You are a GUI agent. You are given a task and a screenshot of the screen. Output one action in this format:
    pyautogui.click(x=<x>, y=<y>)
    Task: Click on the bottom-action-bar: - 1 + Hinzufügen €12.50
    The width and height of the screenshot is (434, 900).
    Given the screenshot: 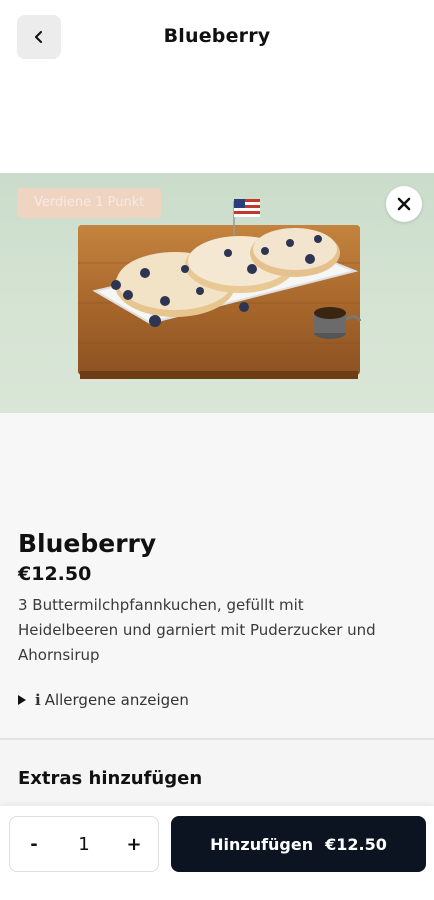 What is the action you would take?
    pyautogui.click(x=217, y=853)
    